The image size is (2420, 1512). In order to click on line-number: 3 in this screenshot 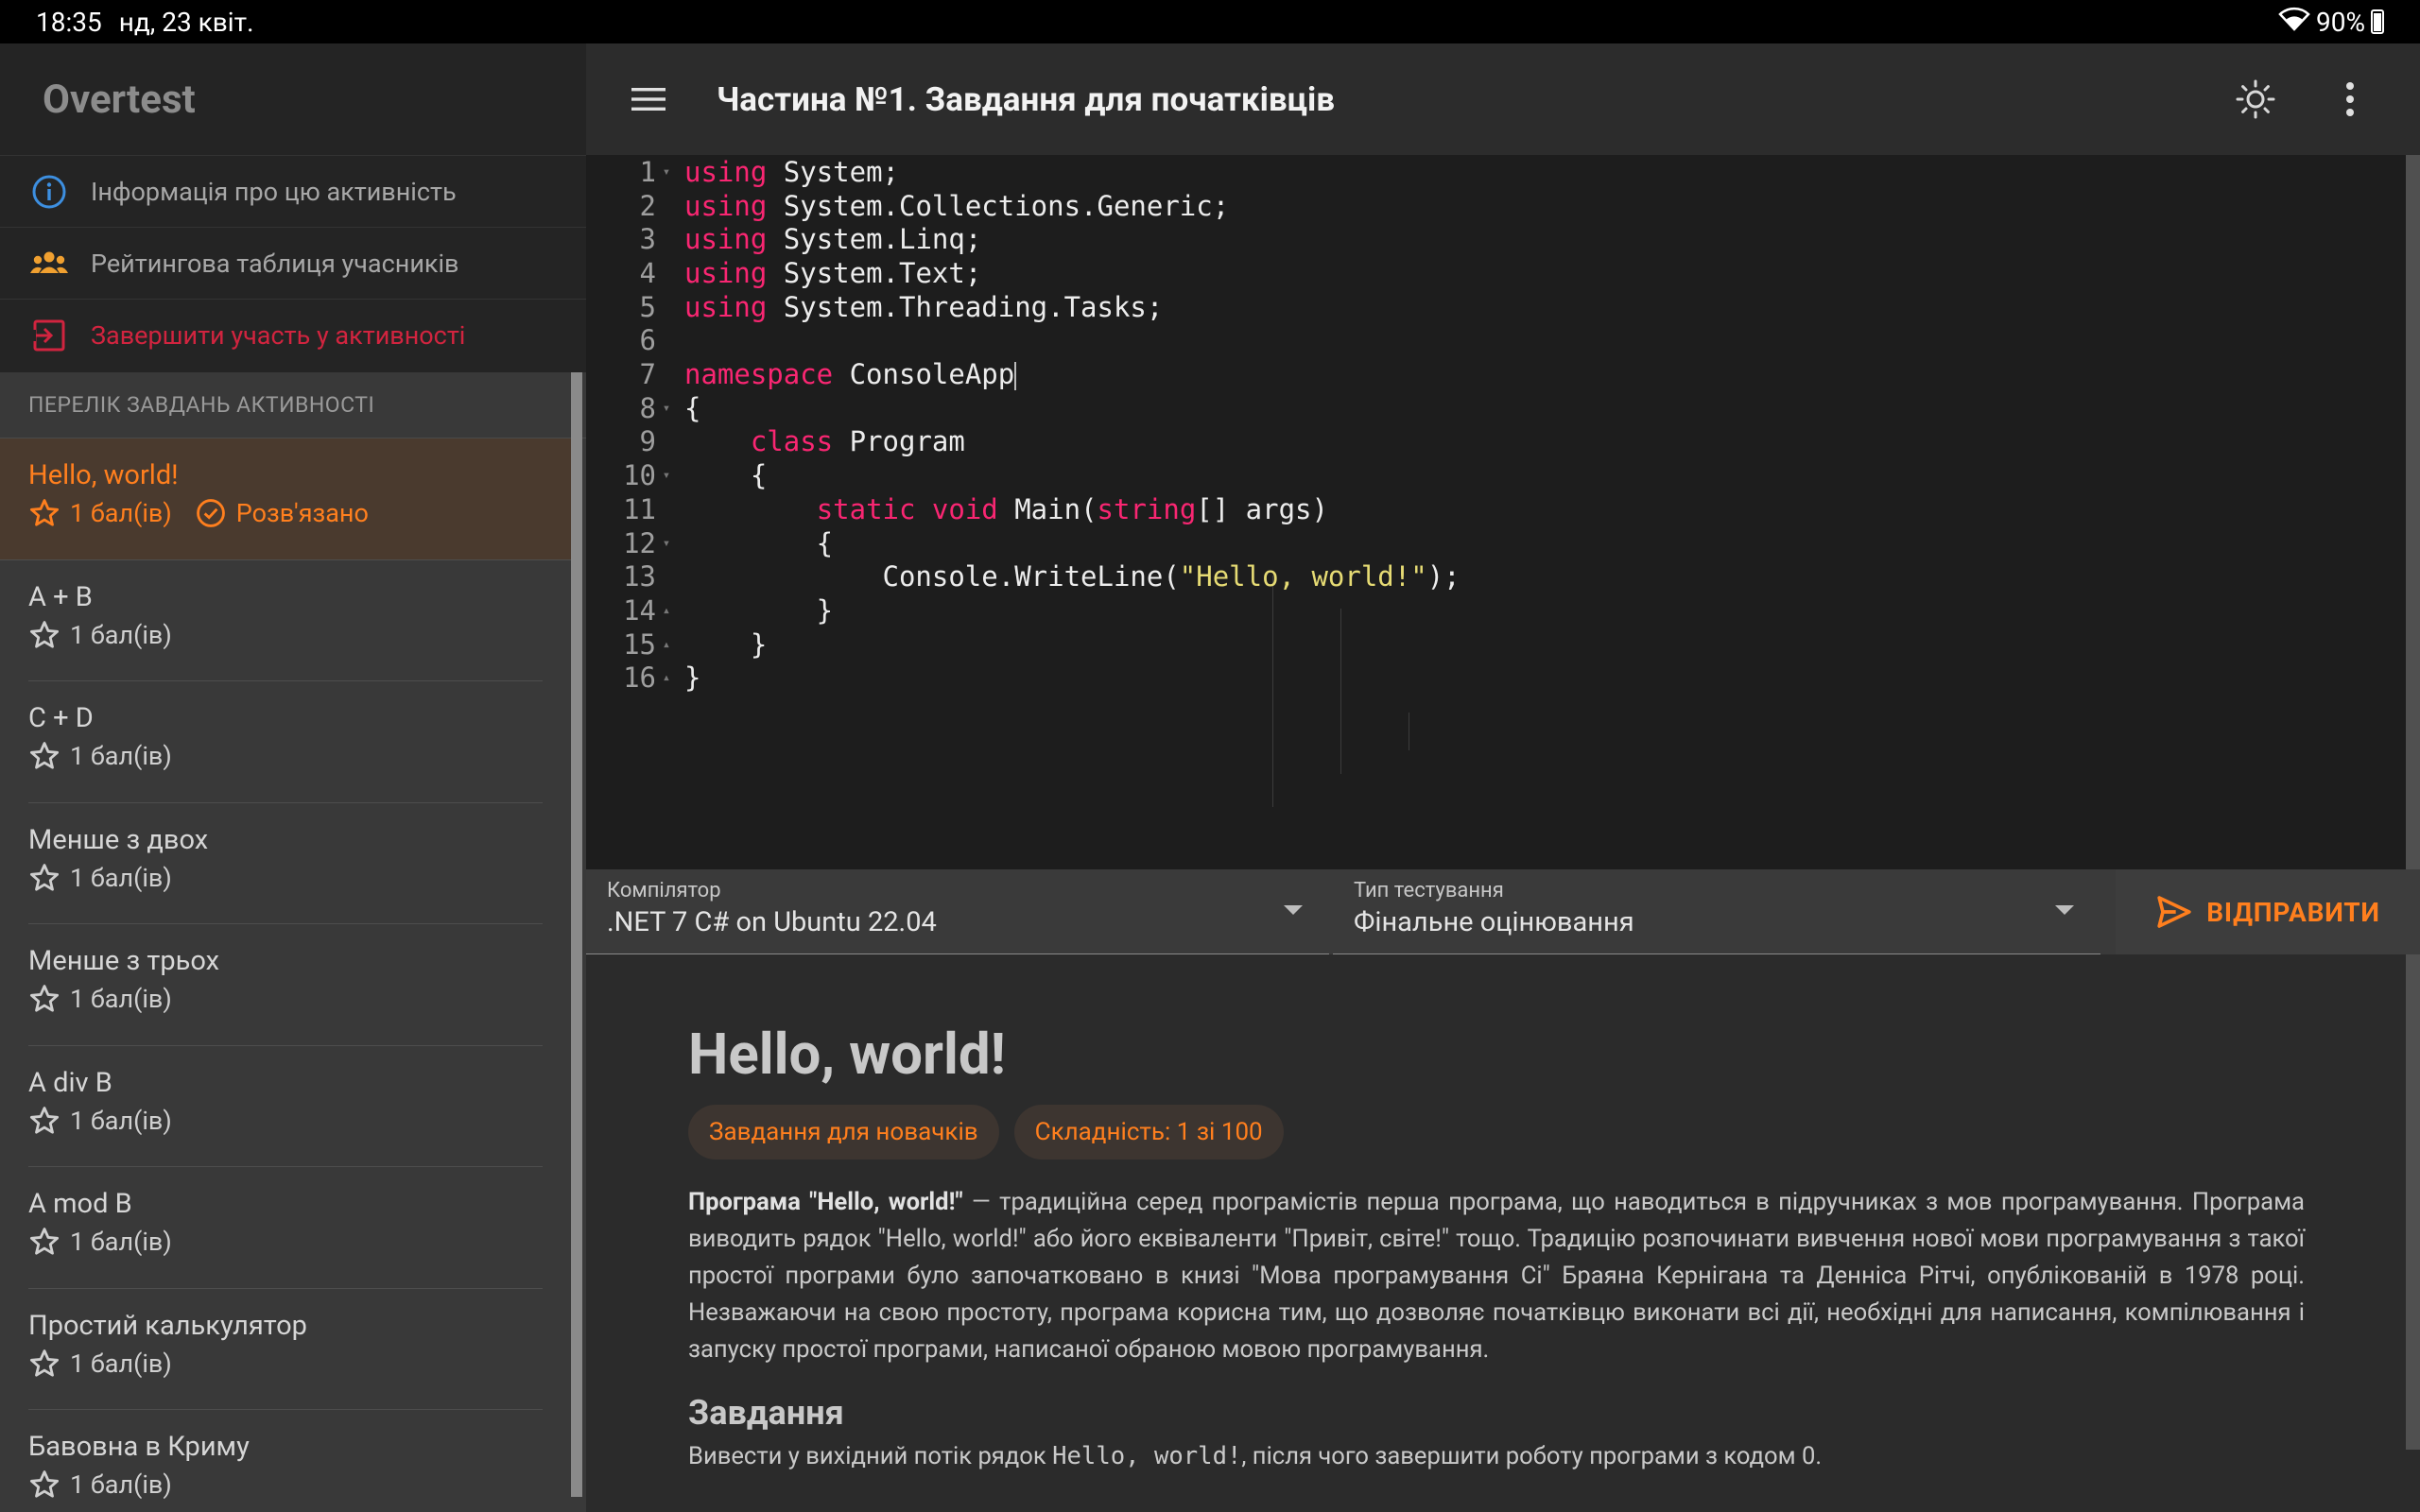, I will do `click(647, 239)`.